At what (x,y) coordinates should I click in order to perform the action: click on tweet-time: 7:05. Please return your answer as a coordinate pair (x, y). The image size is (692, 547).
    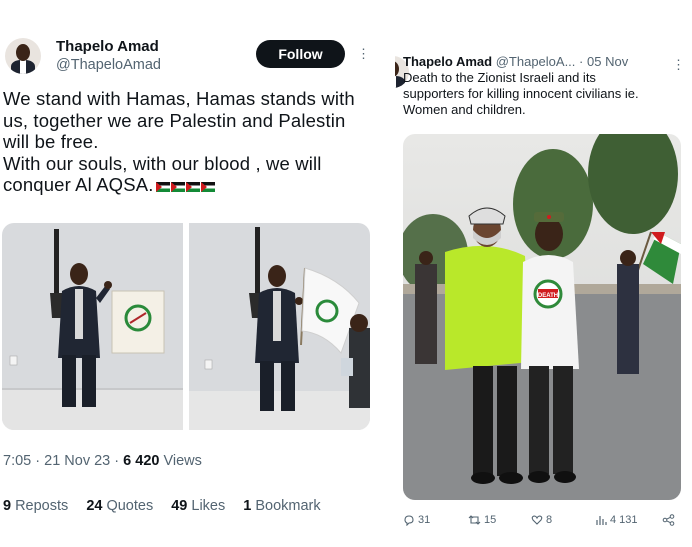
    Looking at the image, I should click on (17, 461).